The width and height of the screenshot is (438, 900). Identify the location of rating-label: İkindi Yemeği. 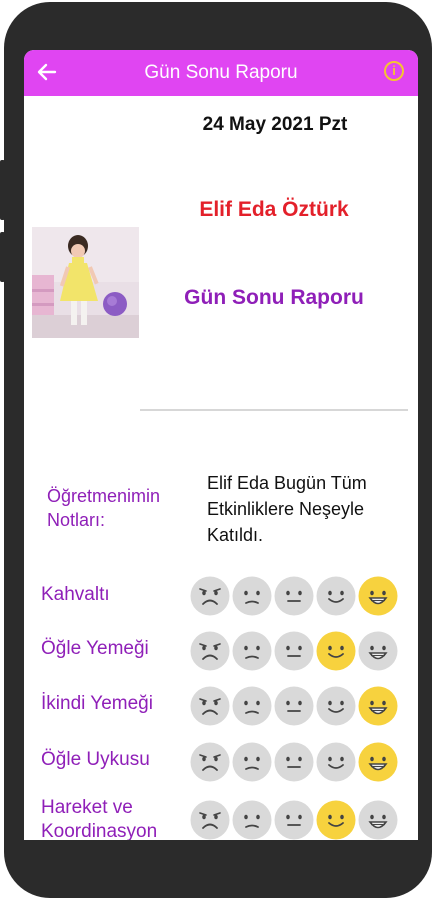
(97, 703).